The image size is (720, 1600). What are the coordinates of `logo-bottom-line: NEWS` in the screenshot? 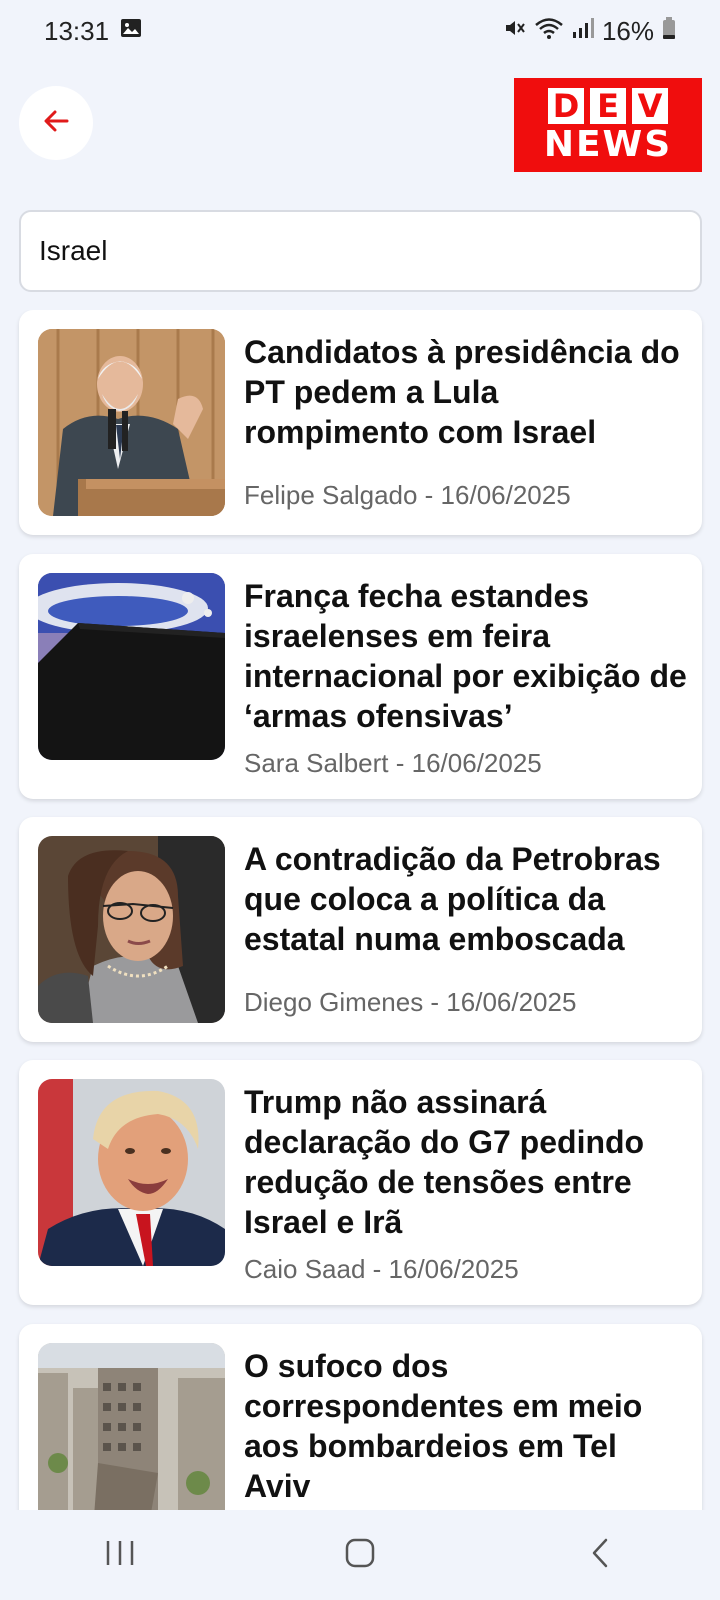 It's located at (608, 144).